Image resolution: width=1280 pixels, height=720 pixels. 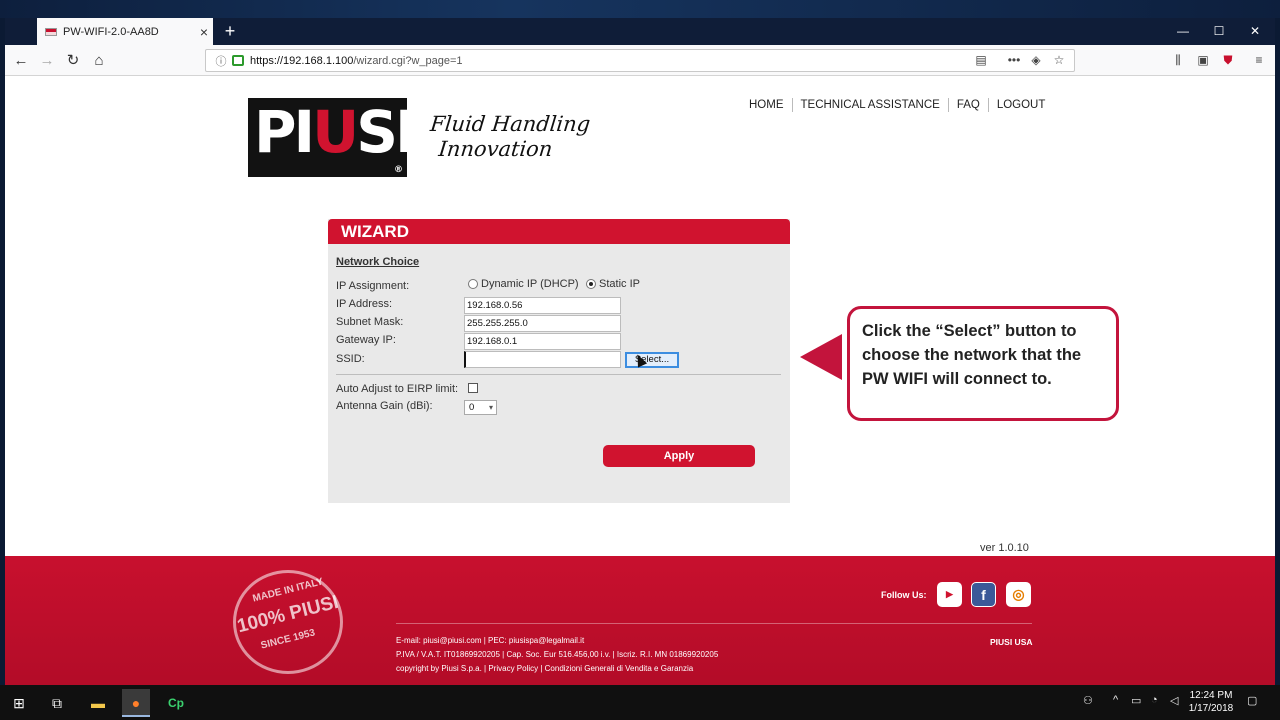 I want to click on top-navigation: HOME TECHNICAL ASSISTANCE FAQ LOGOUT, so click(x=898, y=105).